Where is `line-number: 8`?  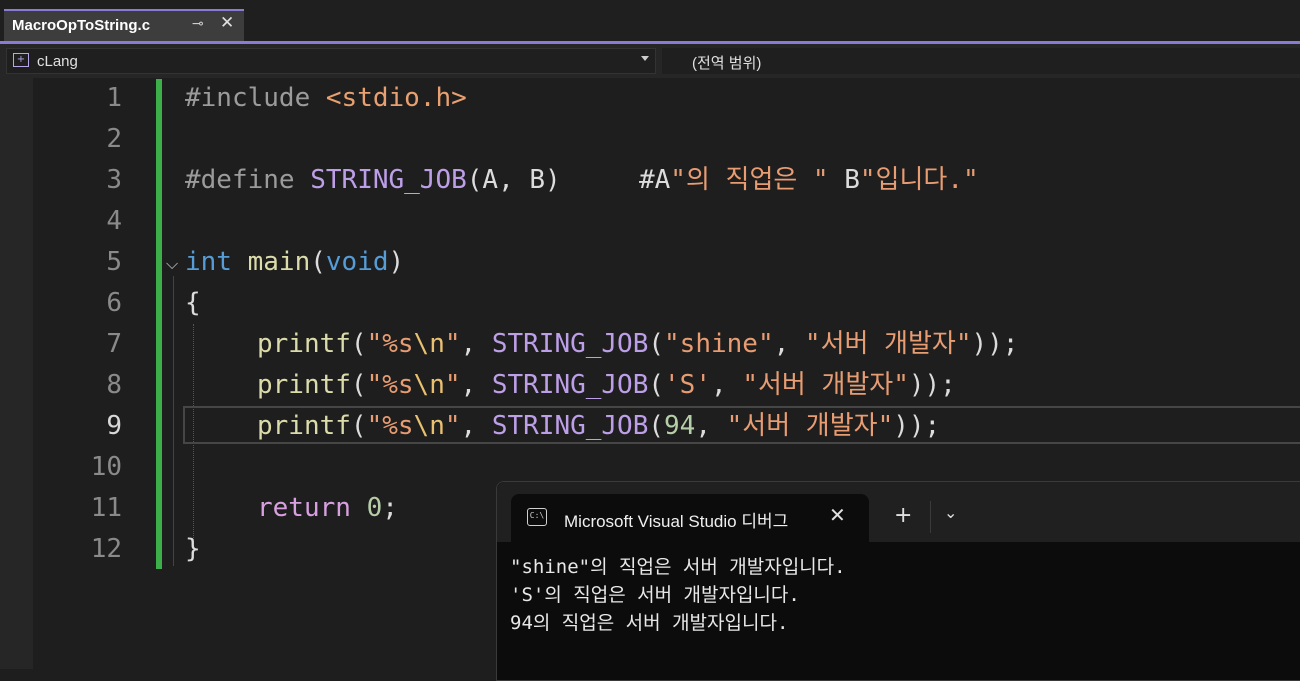
line-number: 8 is located at coordinates (114, 385).